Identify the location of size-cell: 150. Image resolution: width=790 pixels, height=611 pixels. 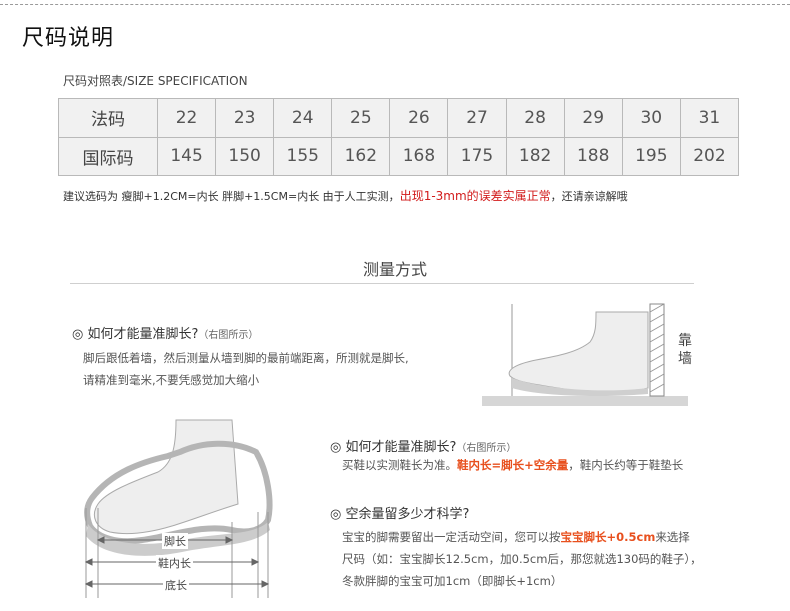
(245, 156).